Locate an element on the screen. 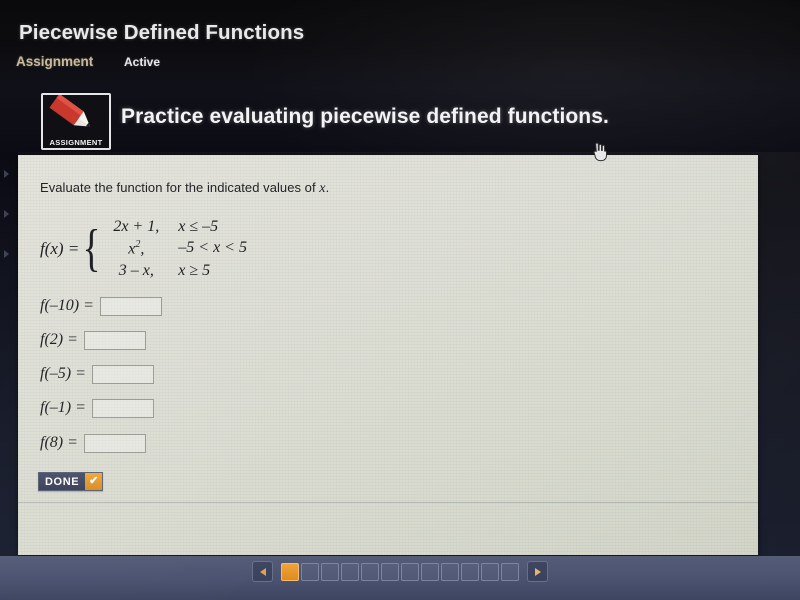  pager is located at coordinates (400, 571).